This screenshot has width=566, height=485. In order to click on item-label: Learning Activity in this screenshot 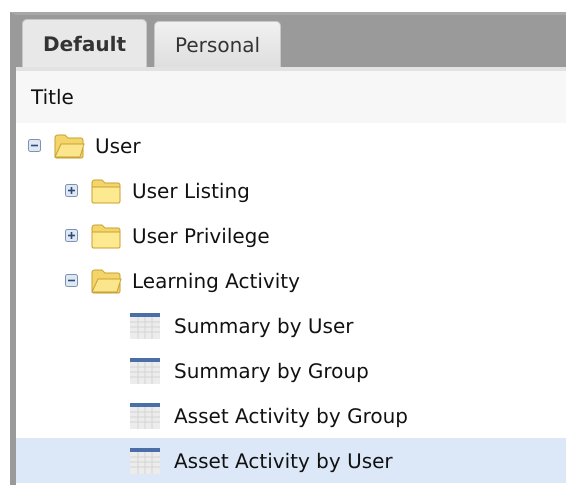, I will do `click(216, 280)`.